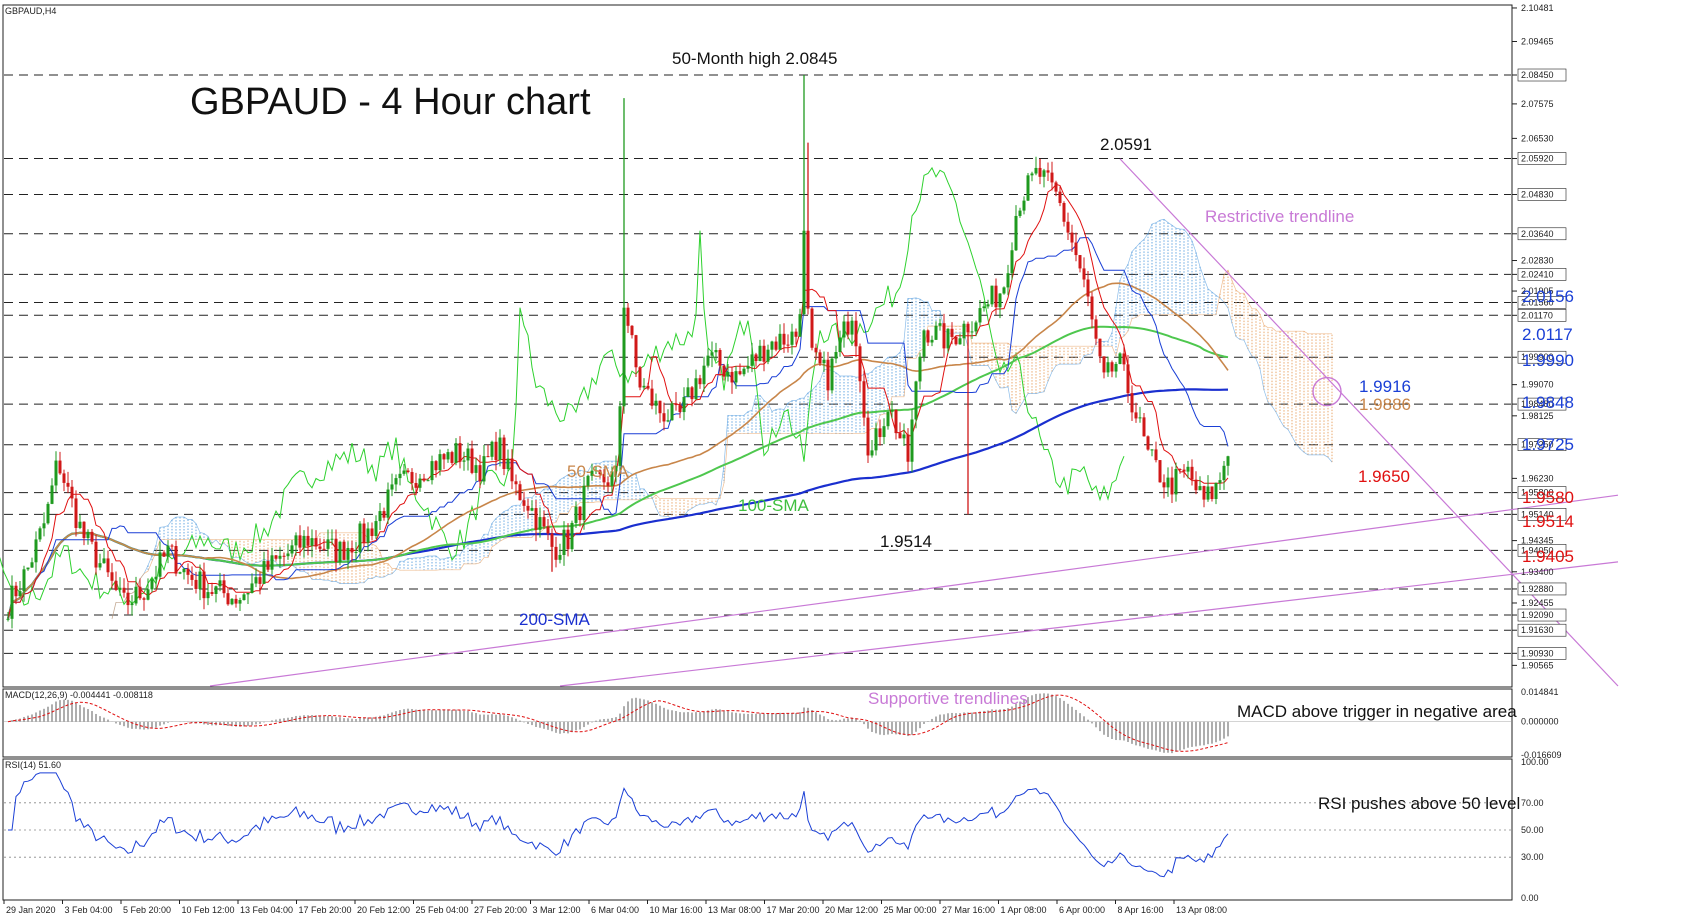 The height and width of the screenshot is (924, 1706). What do you see at coordinates (1532, 803) in the screenshot?
I see `rsi-tick-label: 70.00` at bounding box center [1532, 803].